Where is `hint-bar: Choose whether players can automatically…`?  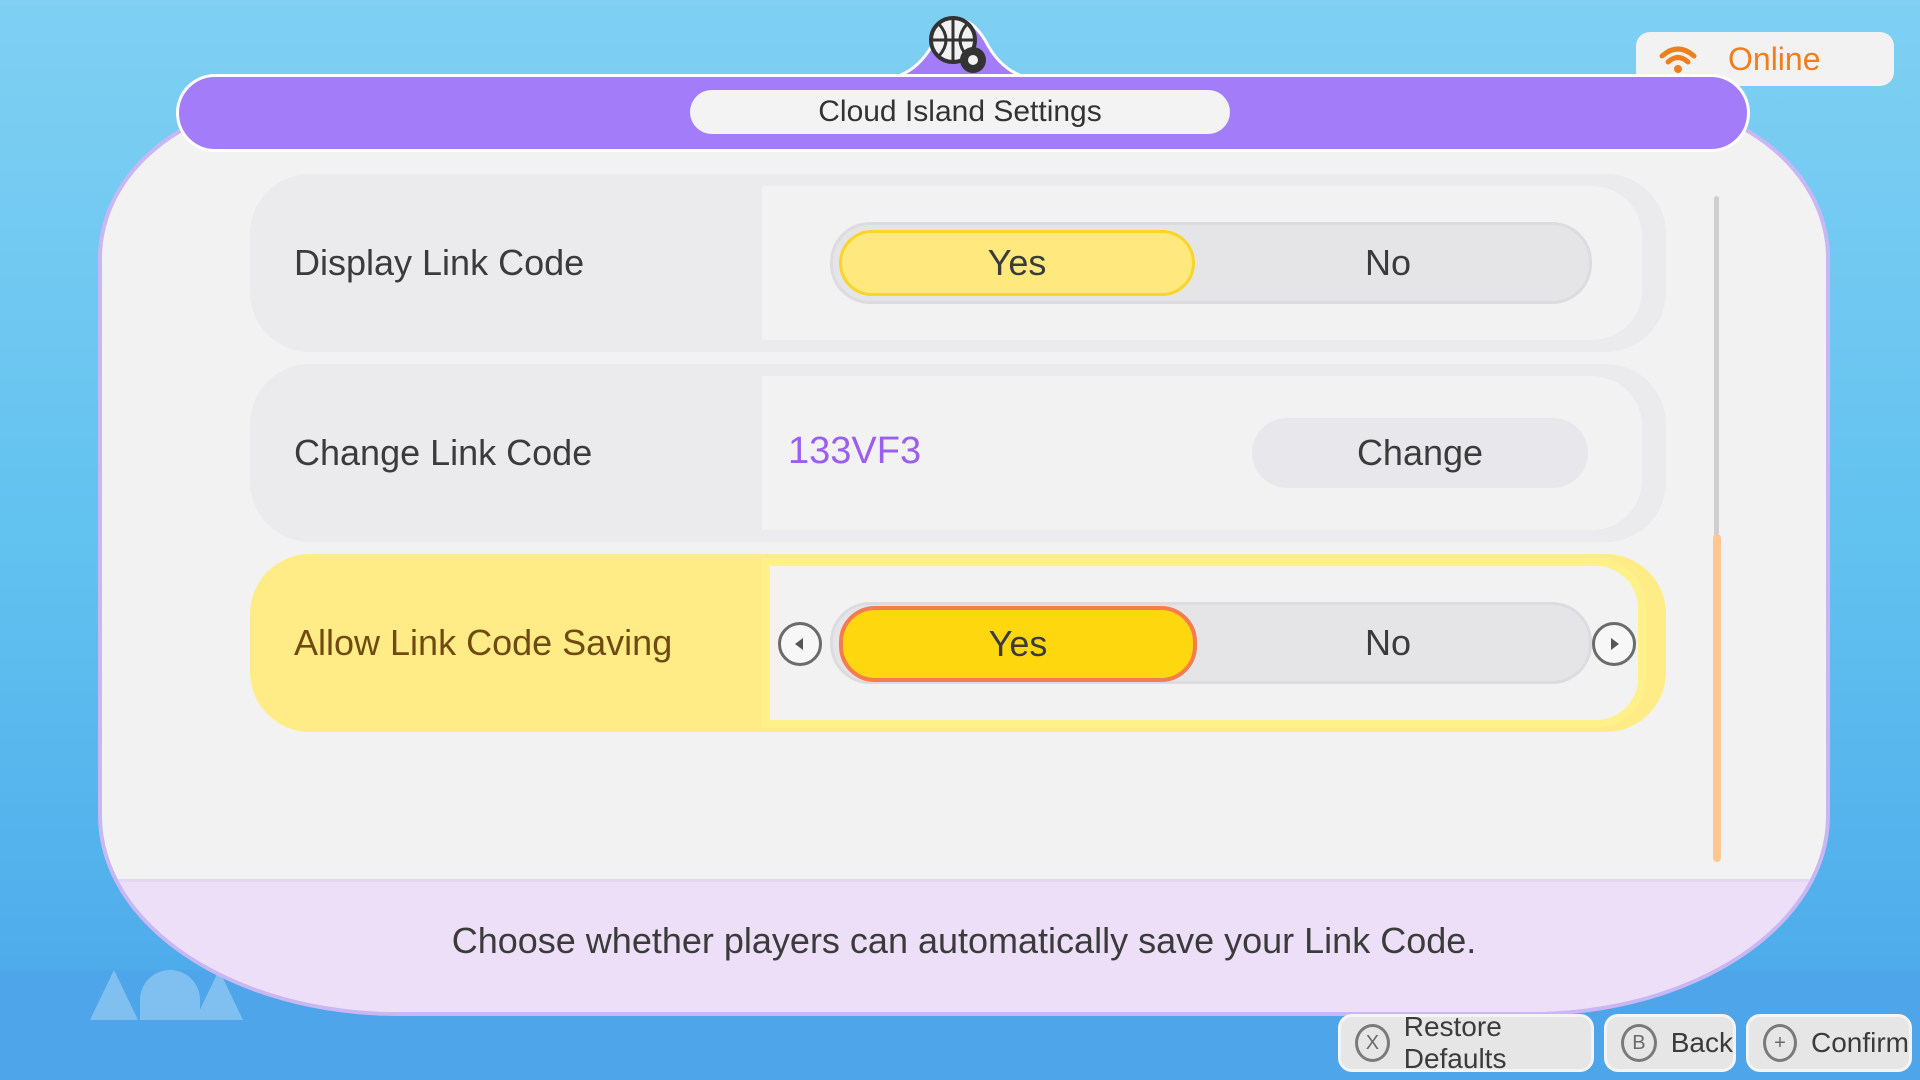 hint-bar: Choose whether players can automatically… is located at coordinates (964, 945).